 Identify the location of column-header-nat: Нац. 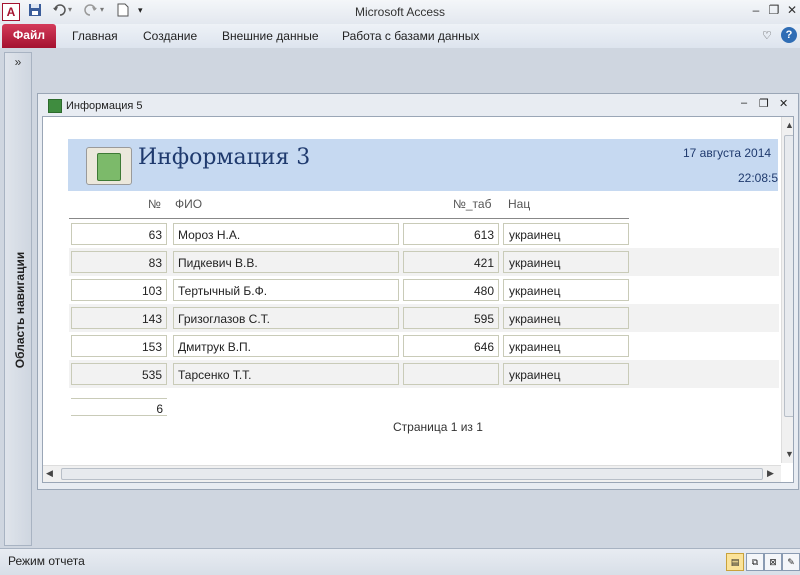
(519, 204).